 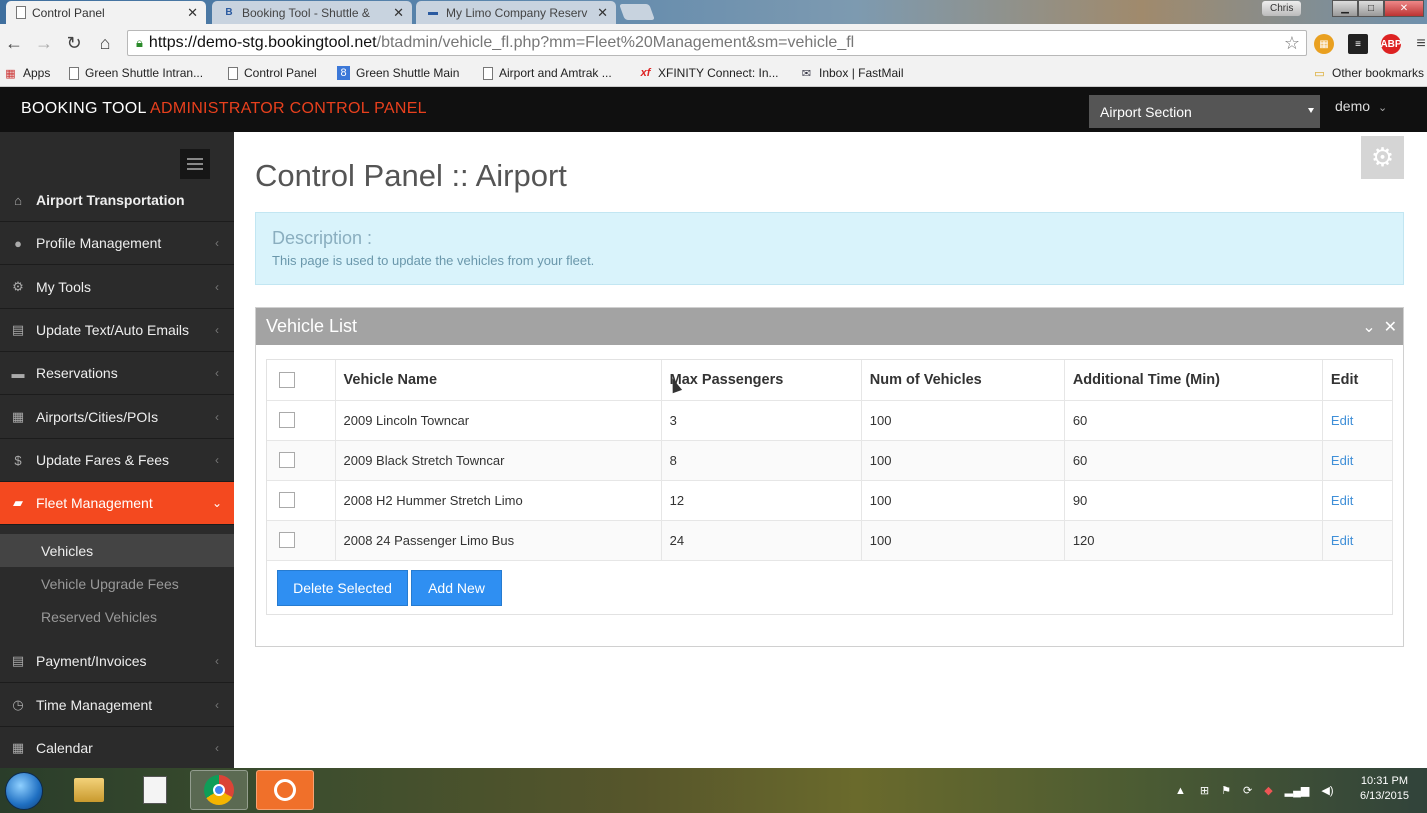 I want to click on vehicle-name: 2009 Black Stretch Towncar, so click(x=498, y=460).